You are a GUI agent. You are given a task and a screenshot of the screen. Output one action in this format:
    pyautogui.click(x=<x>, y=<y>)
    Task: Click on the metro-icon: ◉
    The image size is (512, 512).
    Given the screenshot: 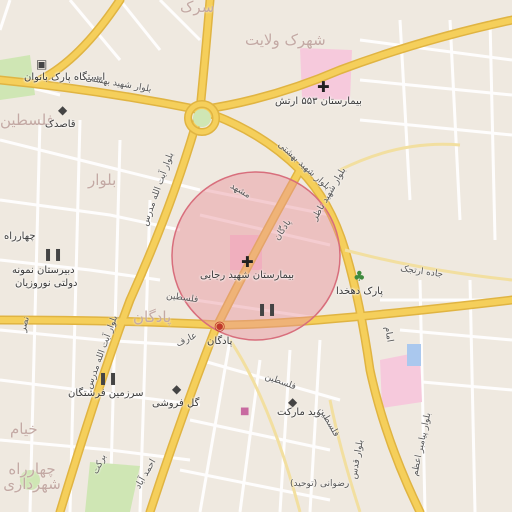 What is the action you would take?
    pyautogui.click(x=219, y=326)
    